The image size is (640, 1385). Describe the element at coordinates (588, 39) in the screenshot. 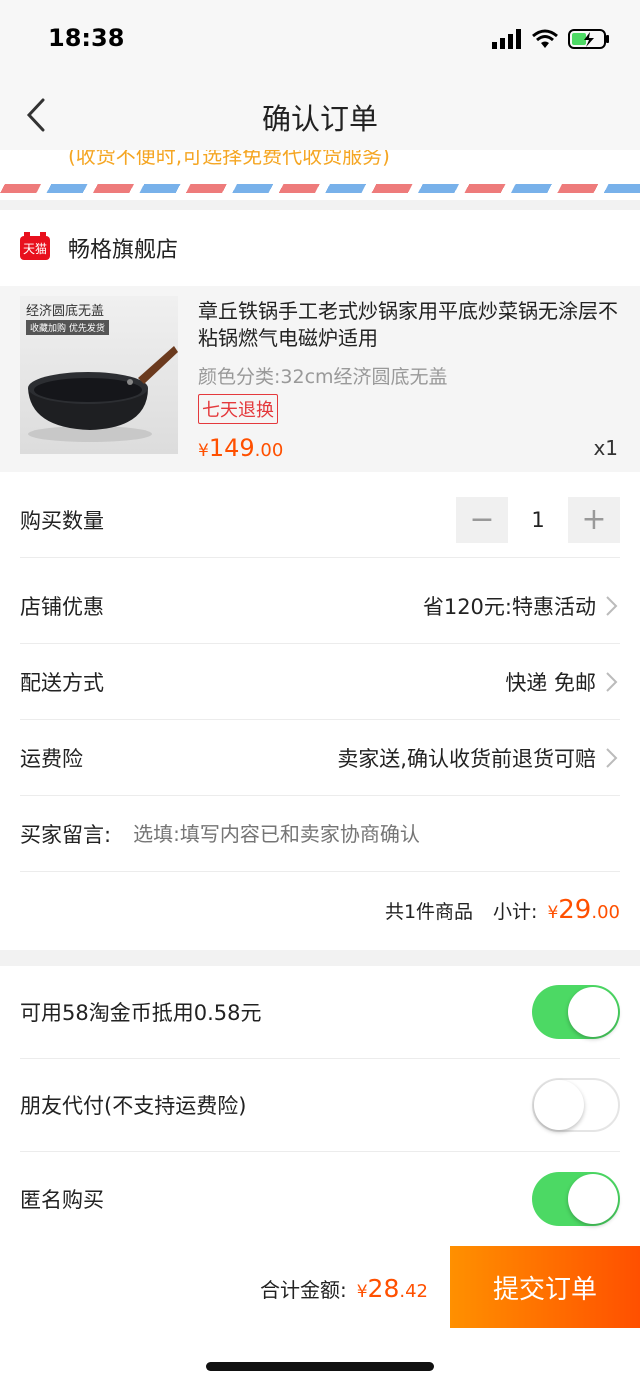

I see `battery-icon` at that location.